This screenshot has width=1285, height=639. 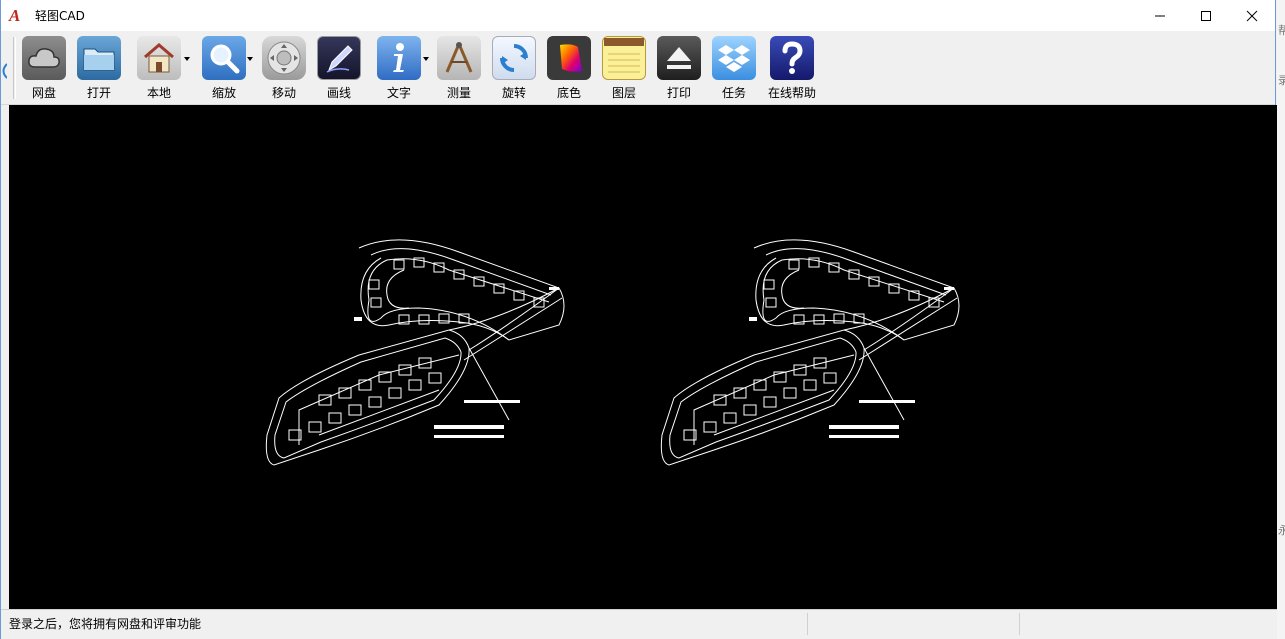 I want to click on maximize-icon, so click(x=1206, y=15).